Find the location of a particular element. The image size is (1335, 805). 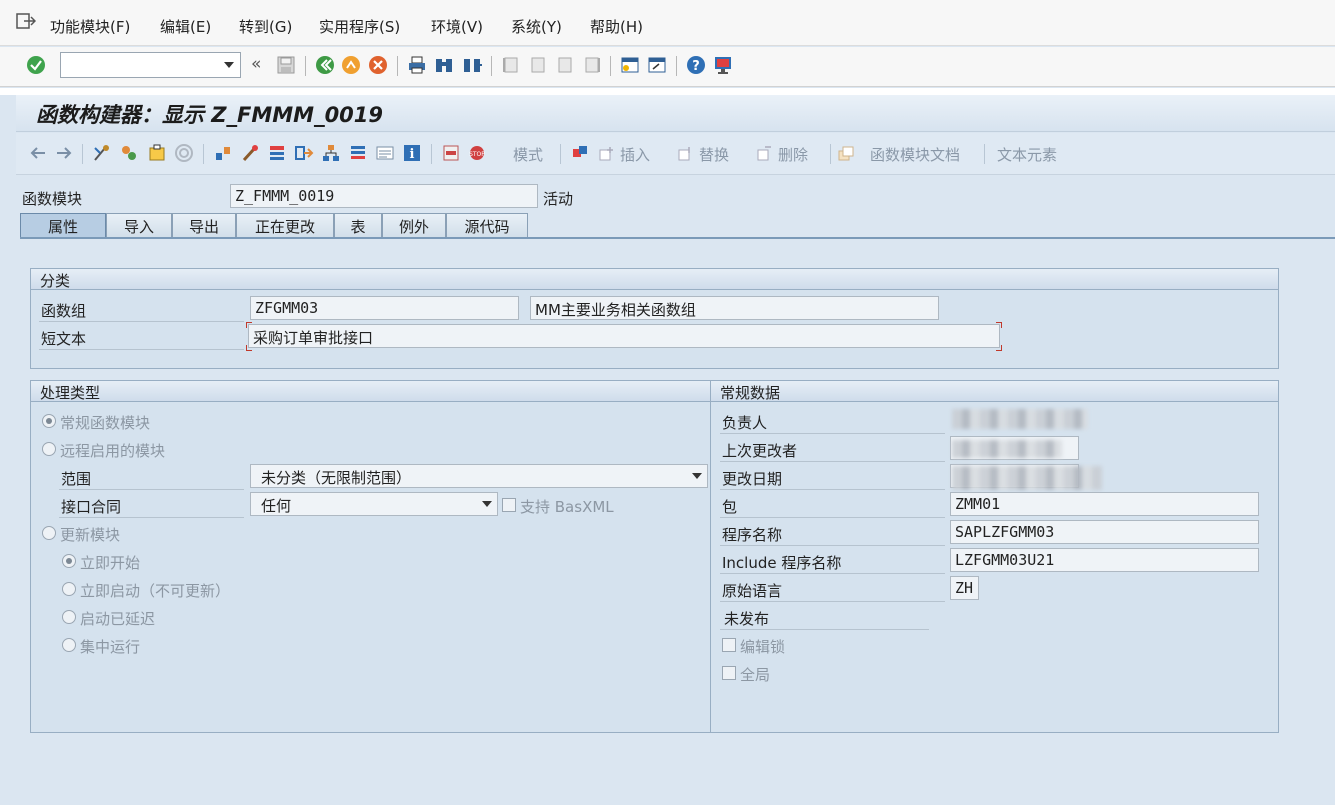

function-group-field: ZFGMM03 is located at coordinates (384, 308).